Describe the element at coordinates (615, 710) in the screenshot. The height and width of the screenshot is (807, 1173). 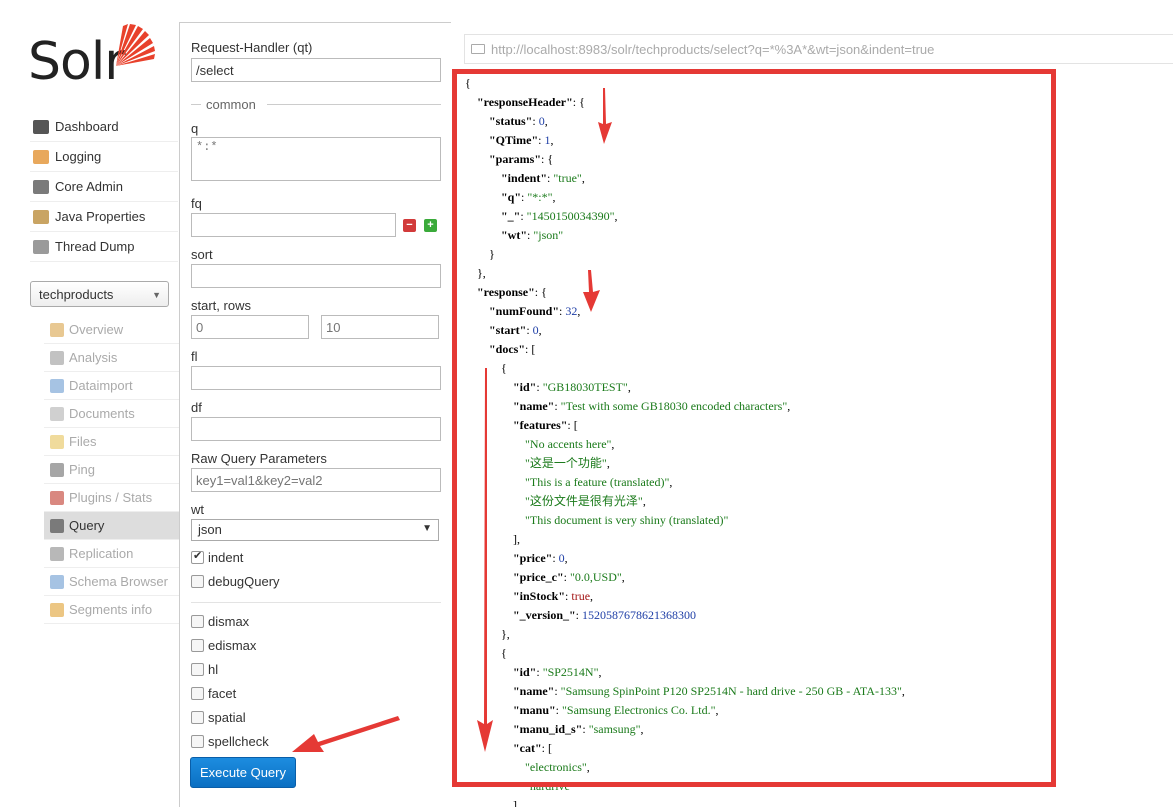
I see `json-line: "manu": "Samsung Electronics Co. Ltd.",` at that location.